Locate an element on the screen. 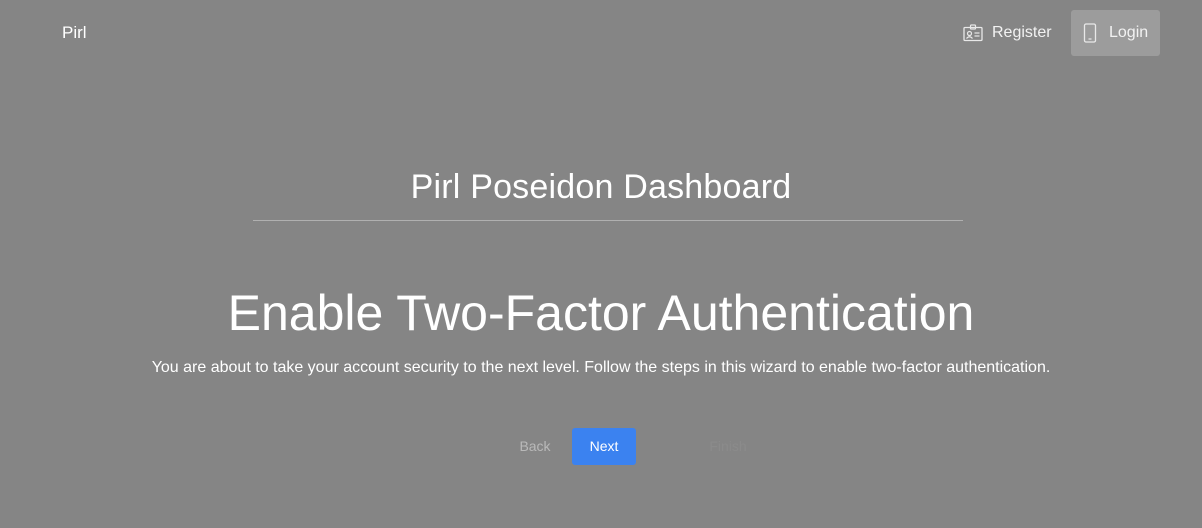  back-button: Back is located at coordinates (535, 446).